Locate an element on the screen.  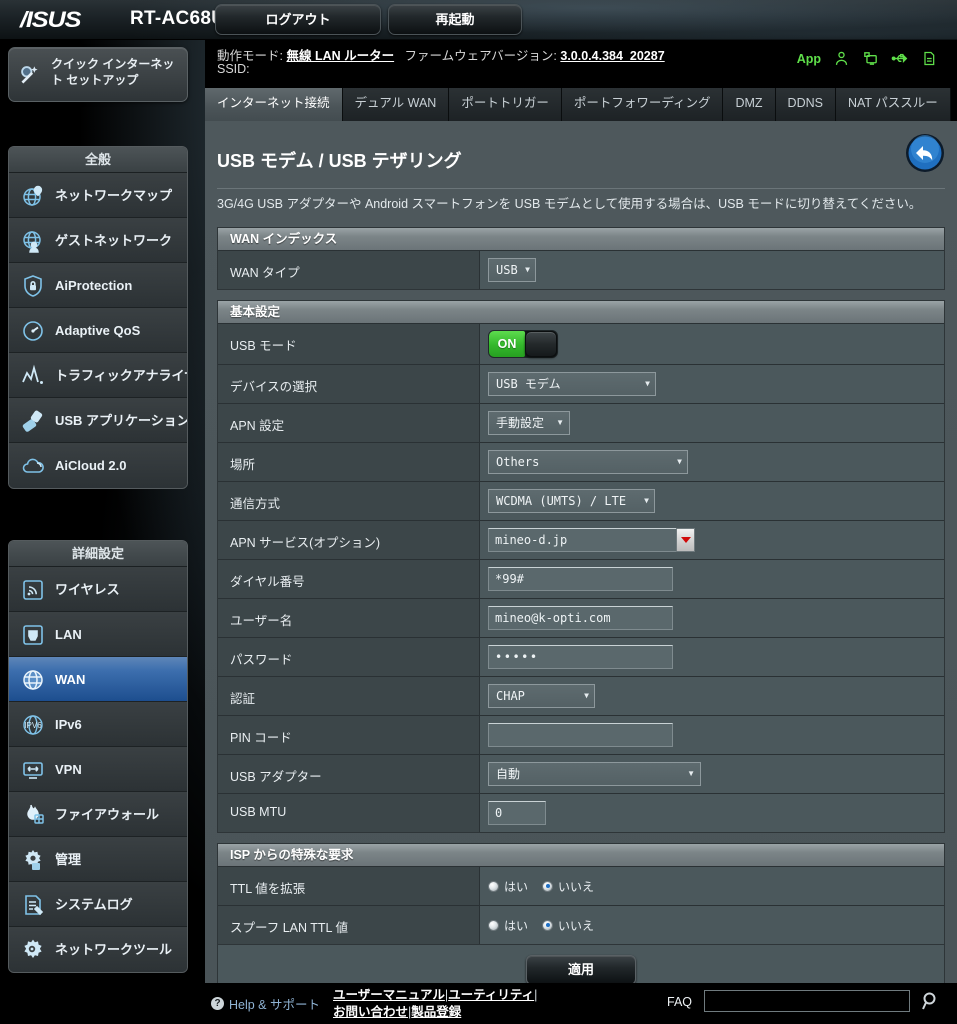
administration-gear-icon is located at coordinates (33, 860).